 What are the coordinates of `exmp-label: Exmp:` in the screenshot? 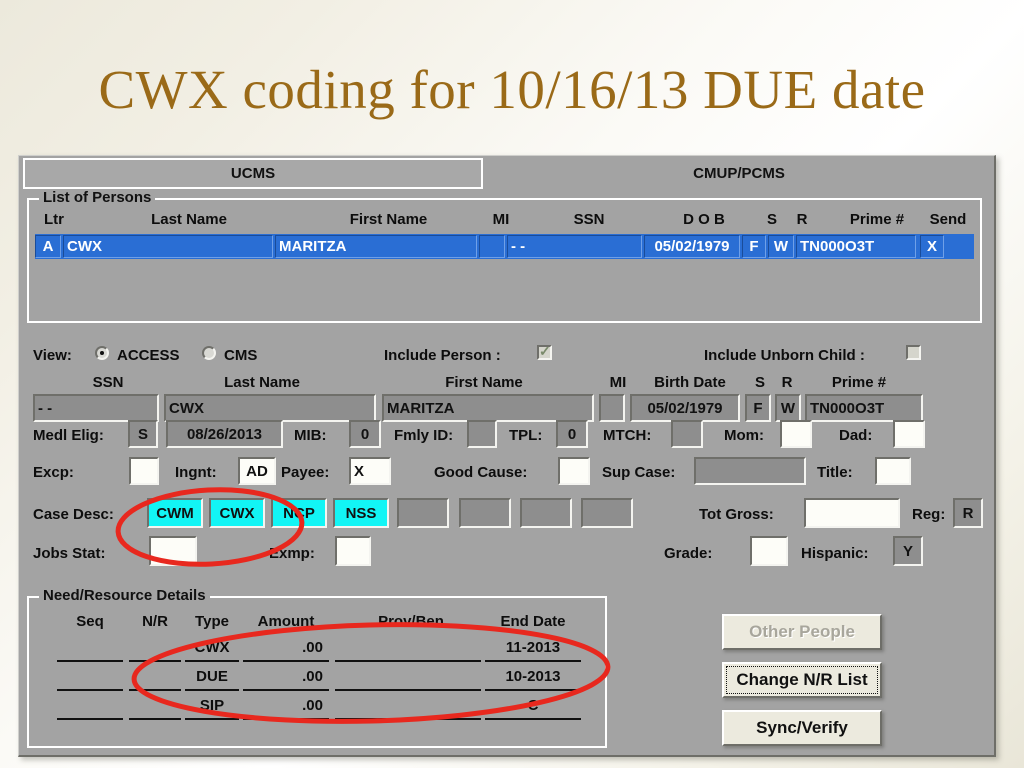 It's located at (292, 553).